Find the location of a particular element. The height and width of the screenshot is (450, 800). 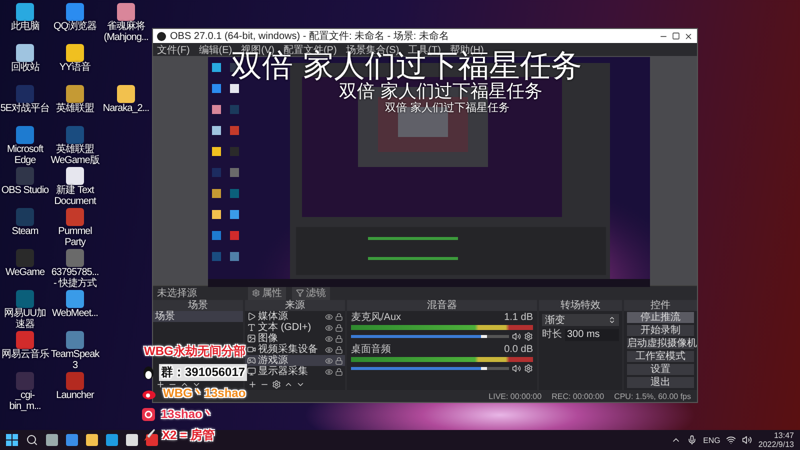

desktop-icon-label: YY语音 is located at coordinates (75, 68).